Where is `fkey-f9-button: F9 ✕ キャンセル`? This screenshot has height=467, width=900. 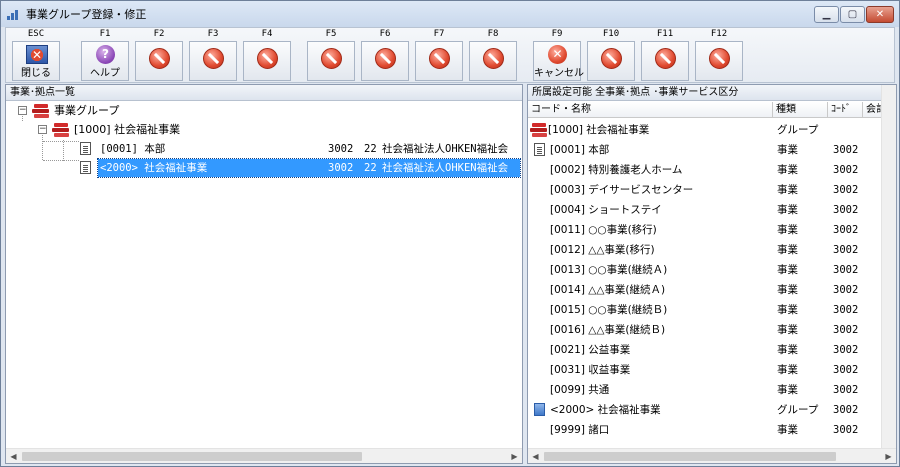 fkey-f9-button: F9 ✕ キャンセル is located at coordinates (558, 55).